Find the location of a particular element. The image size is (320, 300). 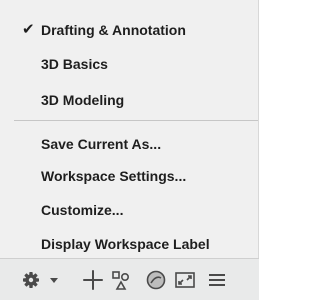

menu-item-3d-modeling: 3D Modeling is located at coordinates (129, 100).